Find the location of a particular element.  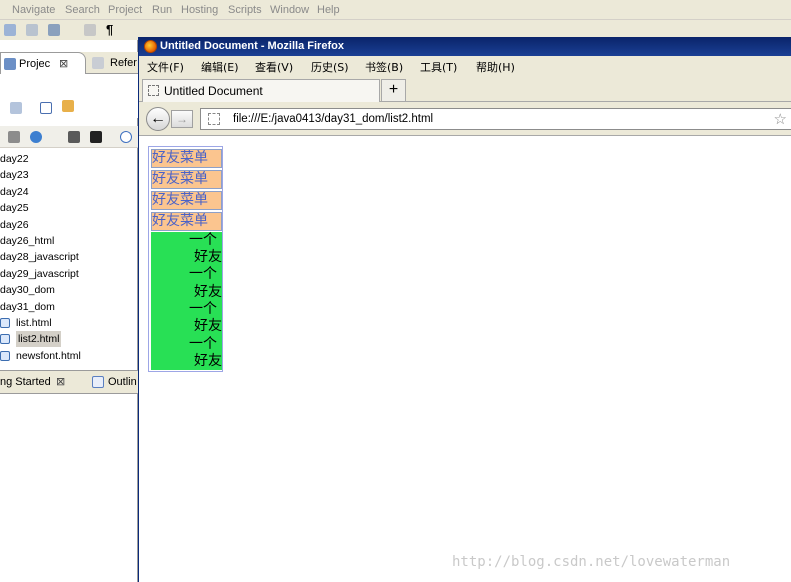

page-icon is located at coordinates (153, 90).